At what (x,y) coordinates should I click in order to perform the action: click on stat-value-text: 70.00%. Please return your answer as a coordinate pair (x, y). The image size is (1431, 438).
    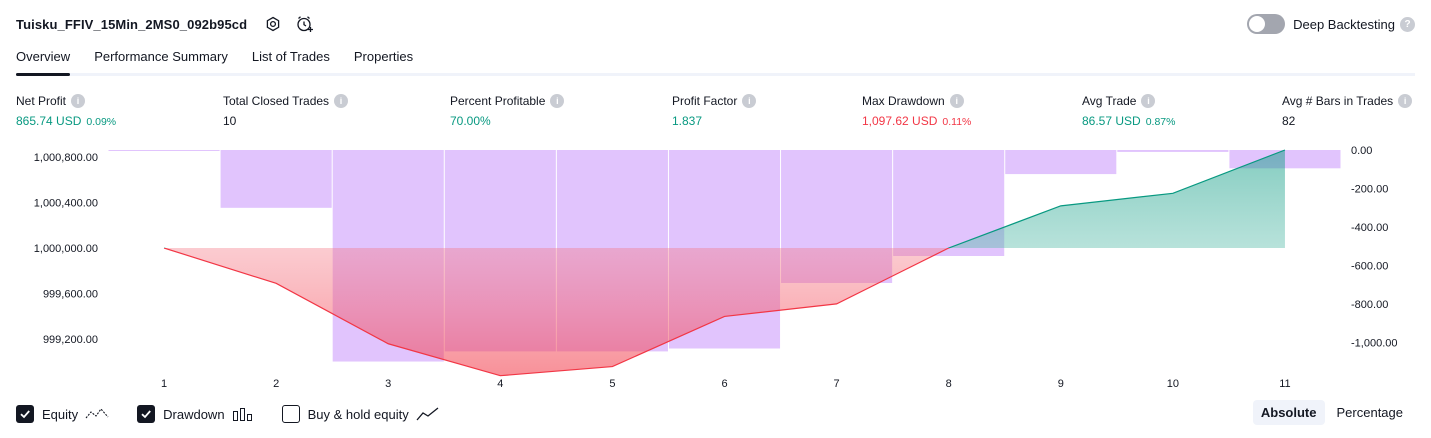
    Looking at the image, I should click on (470, 121).